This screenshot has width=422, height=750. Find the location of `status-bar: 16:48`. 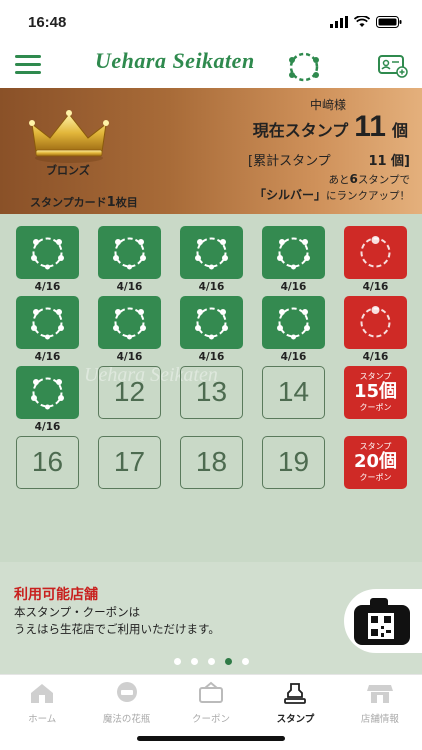

status-bar: 16:48 is located at coordinates (211, 23).